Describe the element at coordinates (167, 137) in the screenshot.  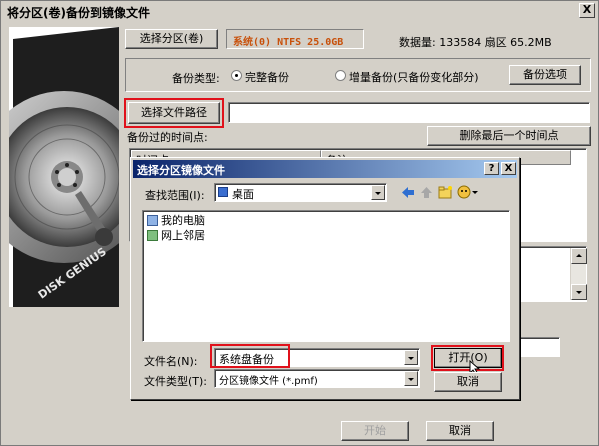
I see `timepoints-label: 备份过的时间点:` at that location.